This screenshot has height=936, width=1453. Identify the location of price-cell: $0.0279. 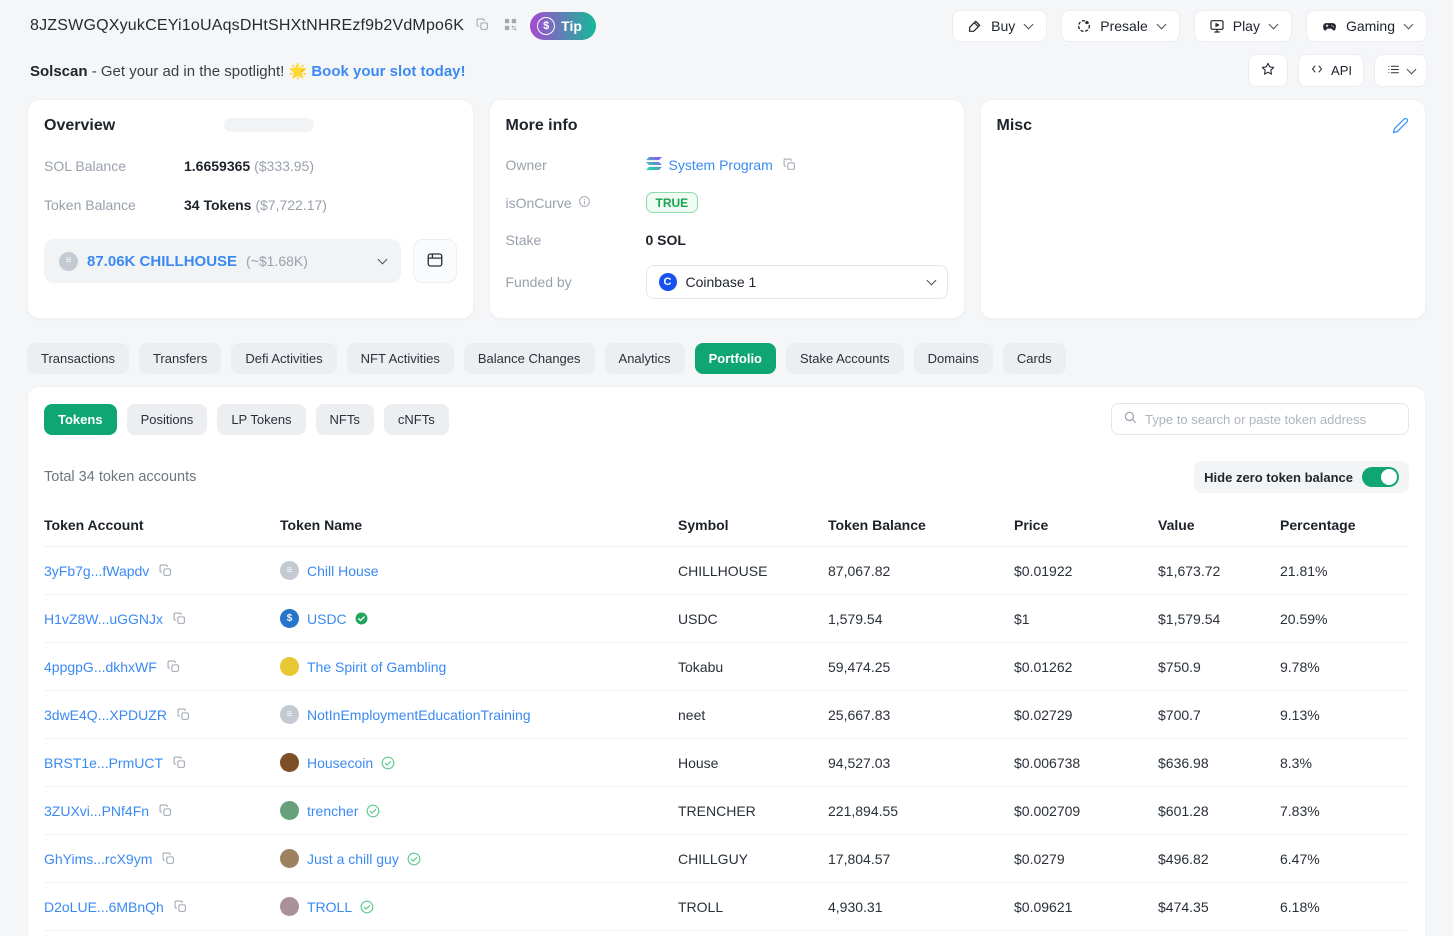
(1039, 858).